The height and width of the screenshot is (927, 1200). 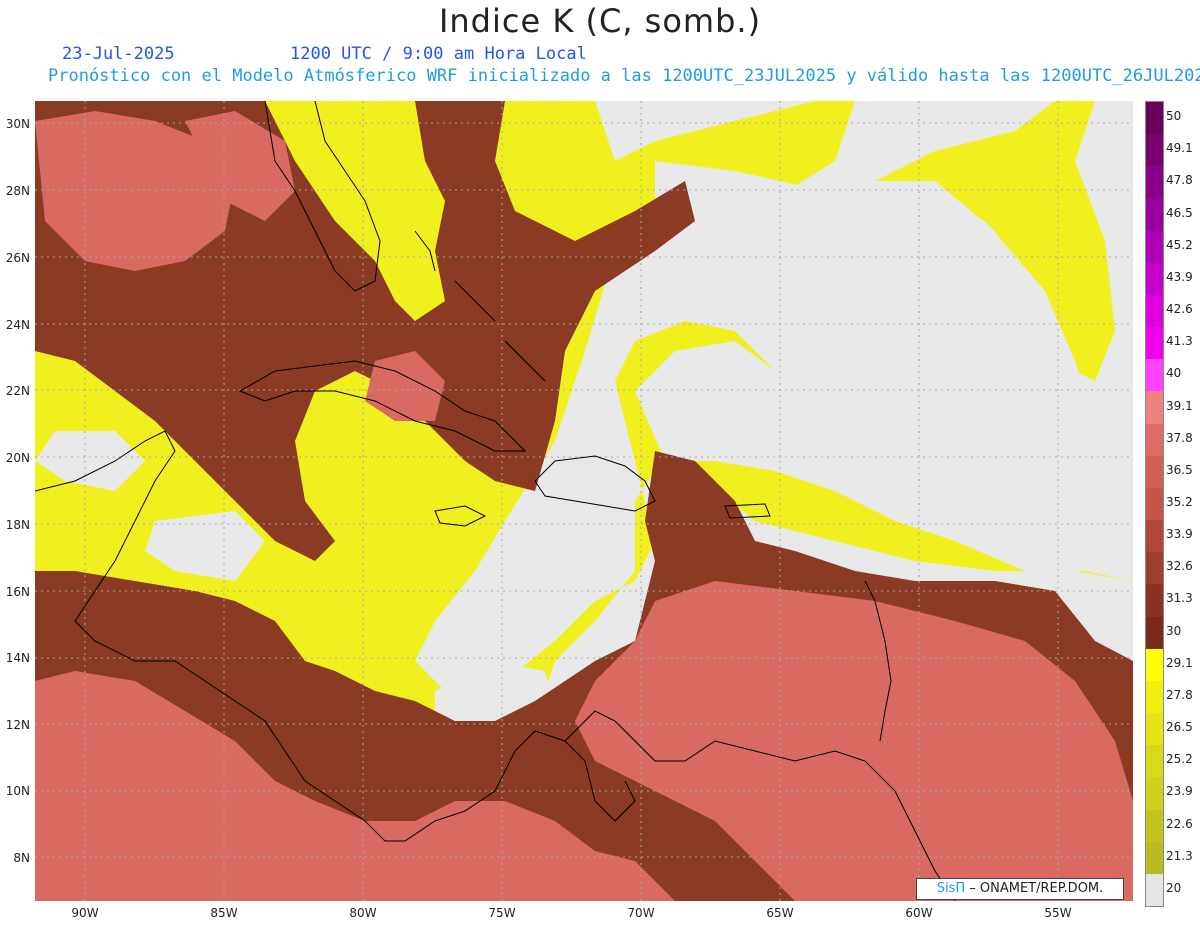 What do you see at coordinates (502, 913) in the screenshot?
I see `lon-label-75w: 75W` at bounding box center [502, 913].